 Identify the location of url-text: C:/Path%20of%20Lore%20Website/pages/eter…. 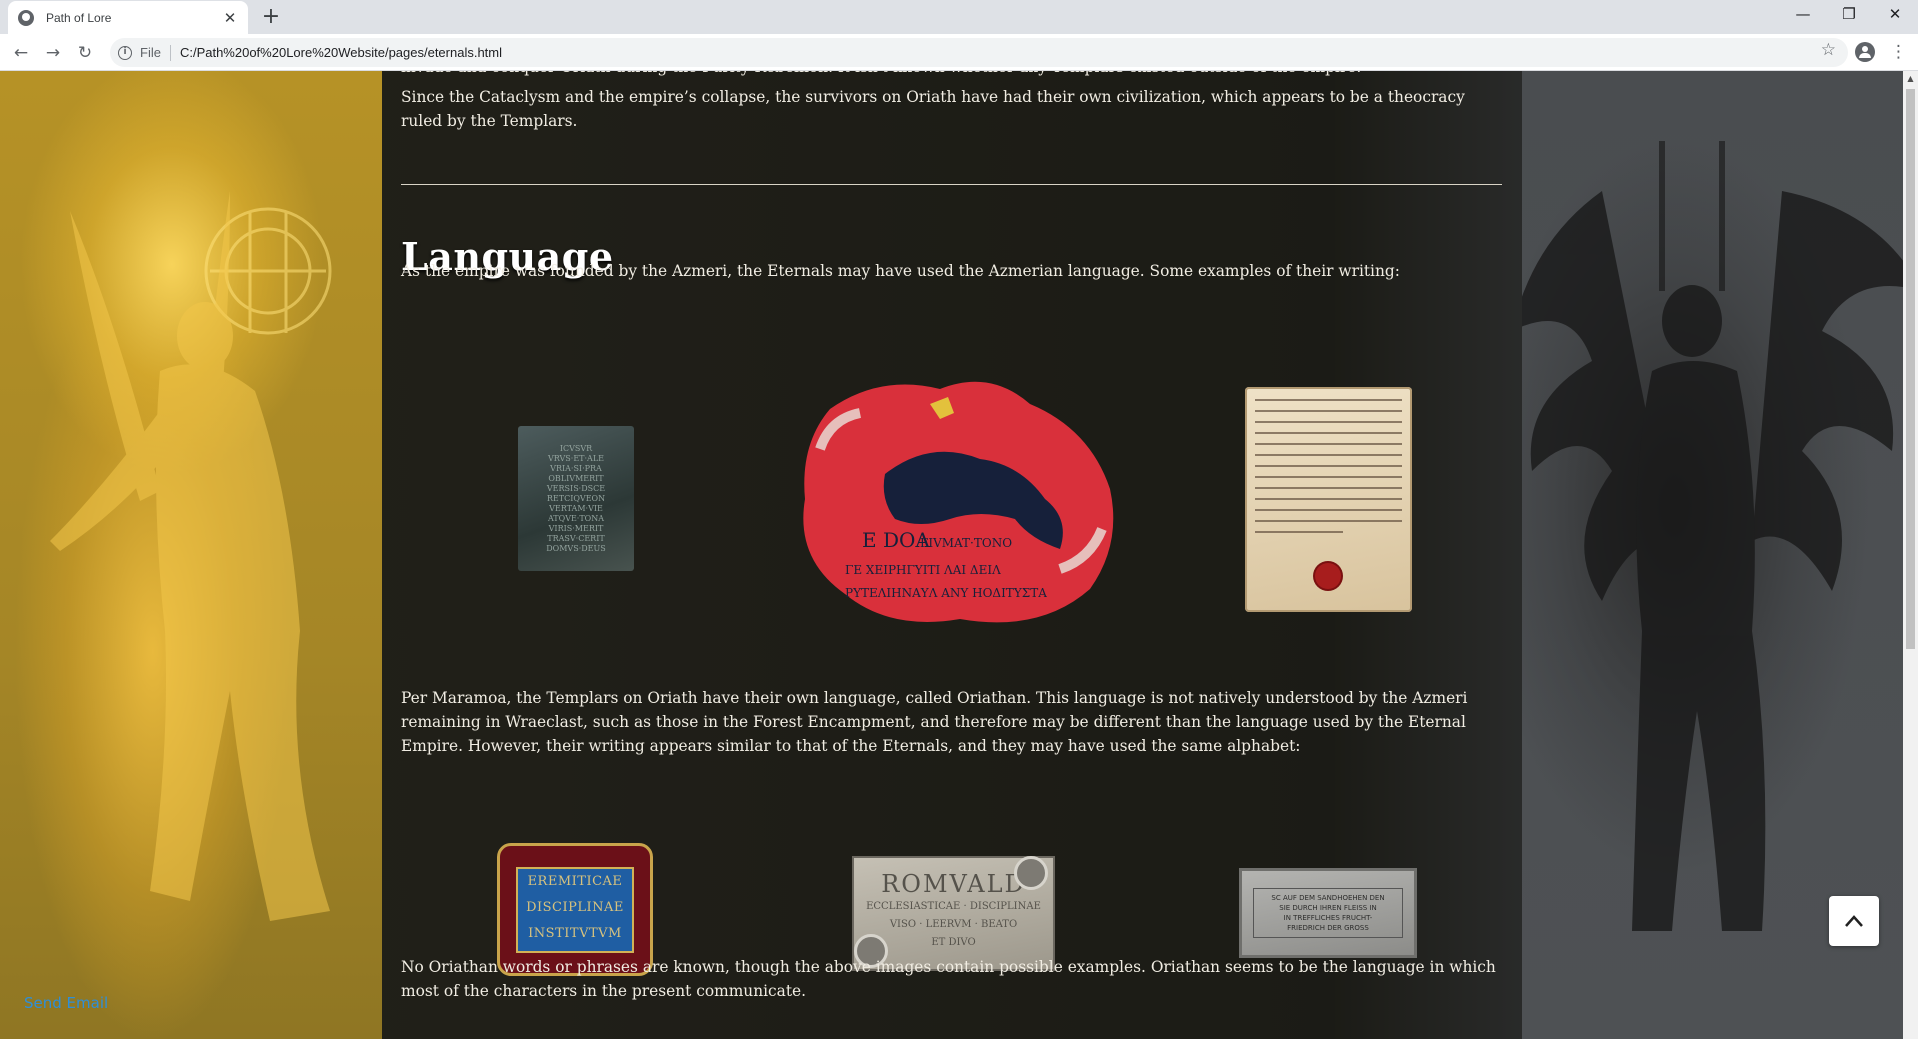
(341, 52).